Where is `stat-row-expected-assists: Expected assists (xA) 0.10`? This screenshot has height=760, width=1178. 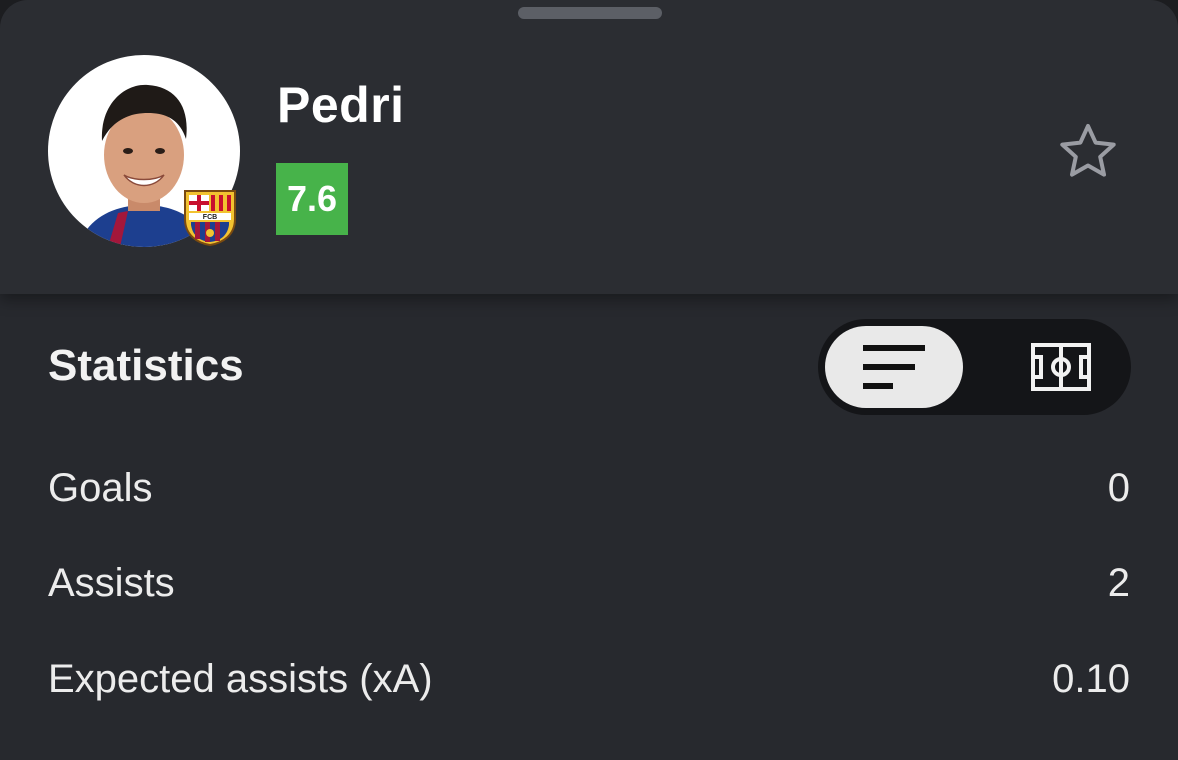
stat-row-expected-assists: Expected assists (xA) 0.10 is located at coordinates (589, 679).